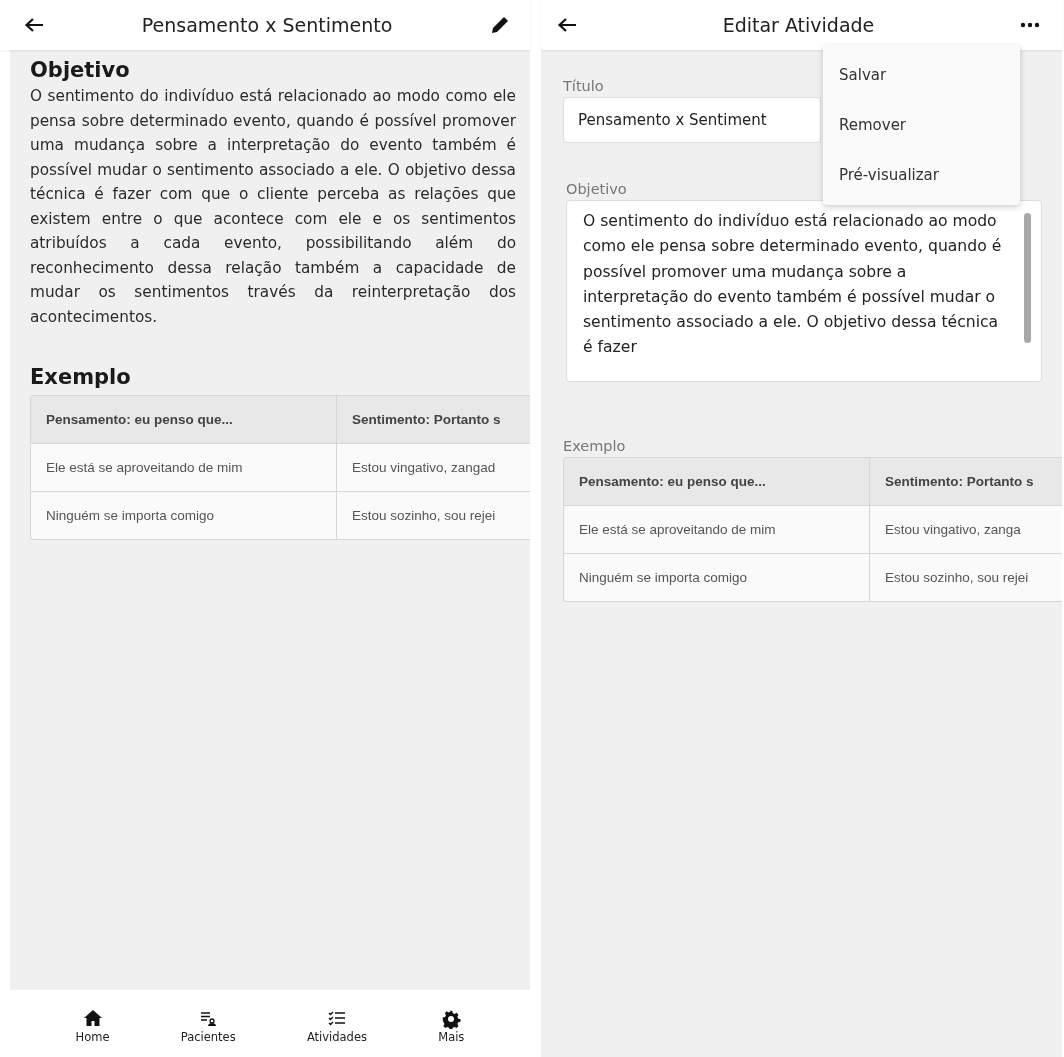 The height and width of the screenshot is (1057, 1064). What do you see at coordinates (267, 25) in the screenshot?
I see `screen-title: Pensamento x Sentimento` at bounding box center [267, 25].